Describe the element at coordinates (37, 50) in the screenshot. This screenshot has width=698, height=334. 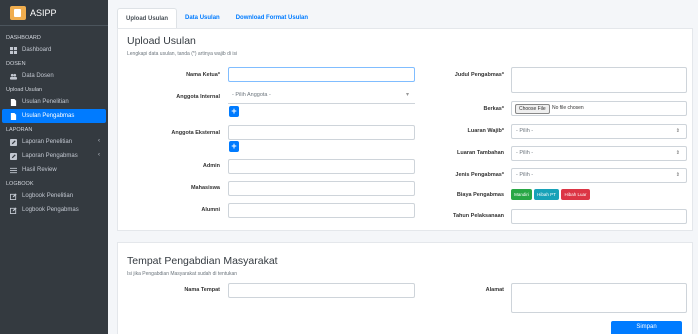
I see `sidebar-item-label: Dashboard` at that location.